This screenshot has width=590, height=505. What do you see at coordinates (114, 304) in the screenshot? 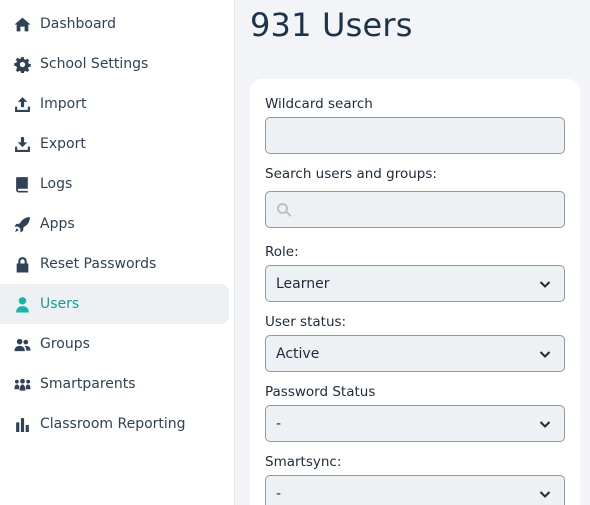
I see `sidebar-item-users: Users` at bounding box center [114, 304].